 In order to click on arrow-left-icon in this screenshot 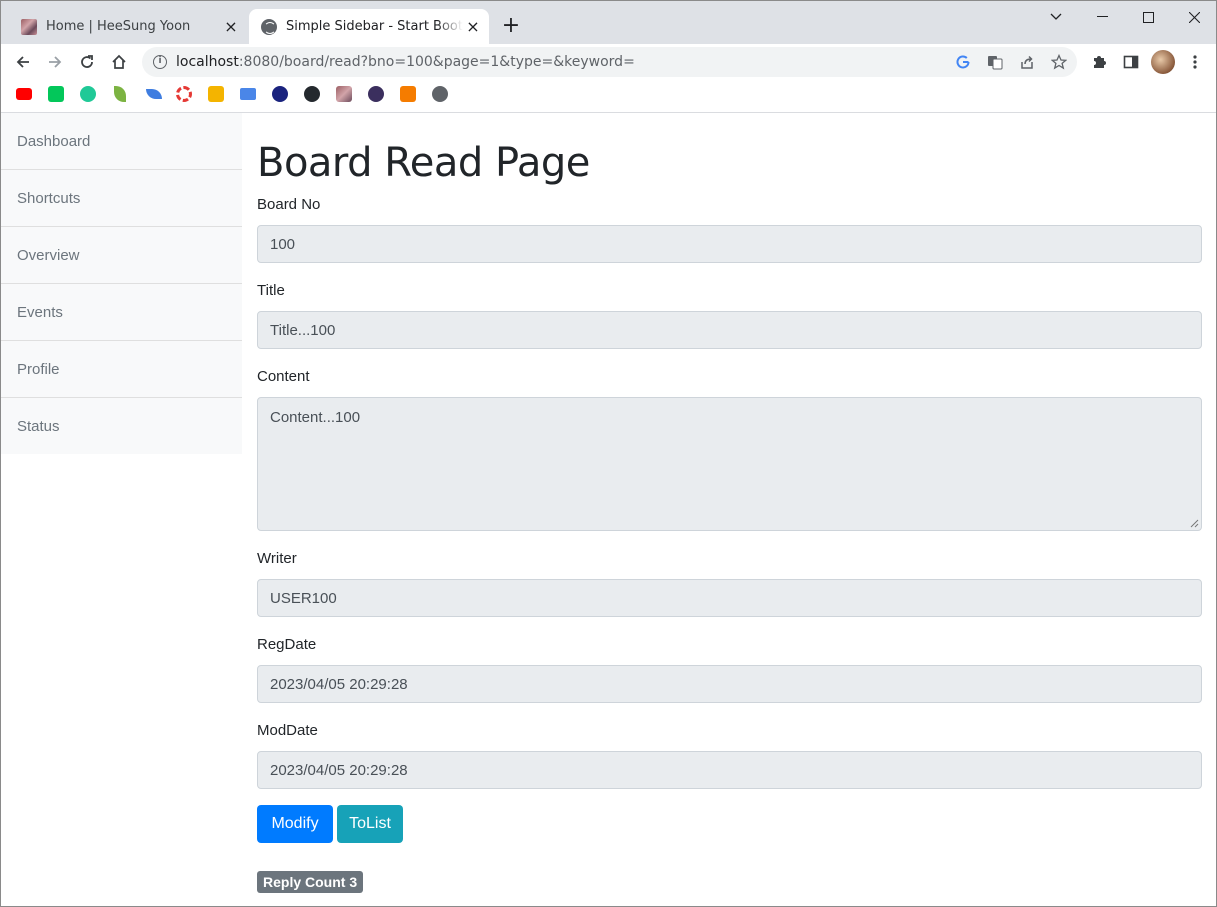, I will do `click(22, 62)`.